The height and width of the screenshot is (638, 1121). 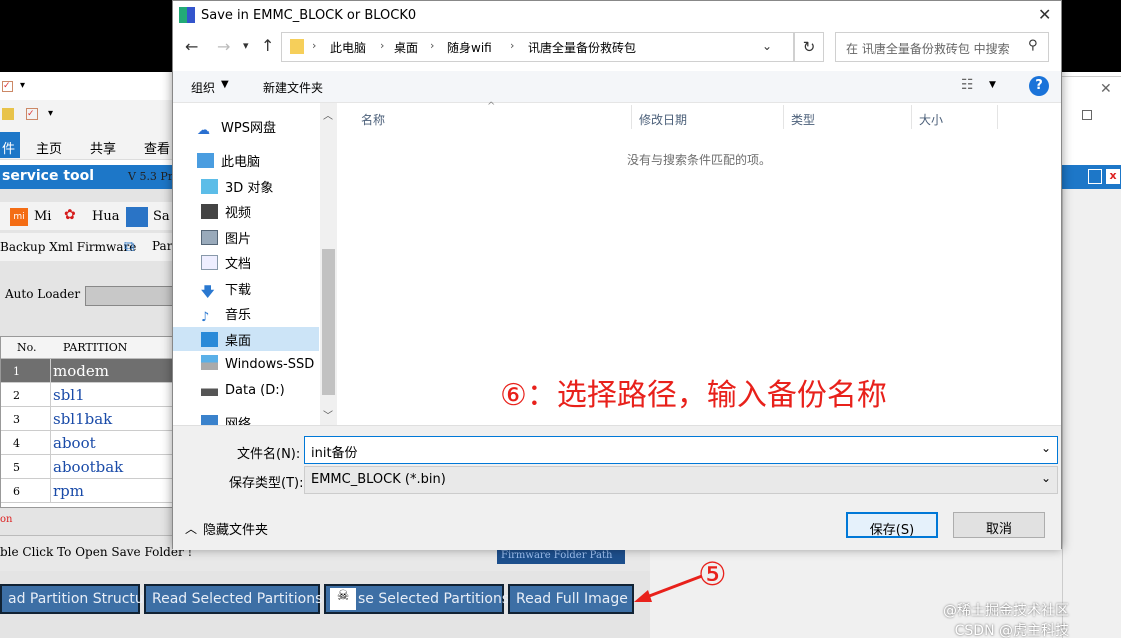 What do you see at coordinates (10, 145) in the screenshot?
I see `tab-file: 件` at bounding box center [10, 145].